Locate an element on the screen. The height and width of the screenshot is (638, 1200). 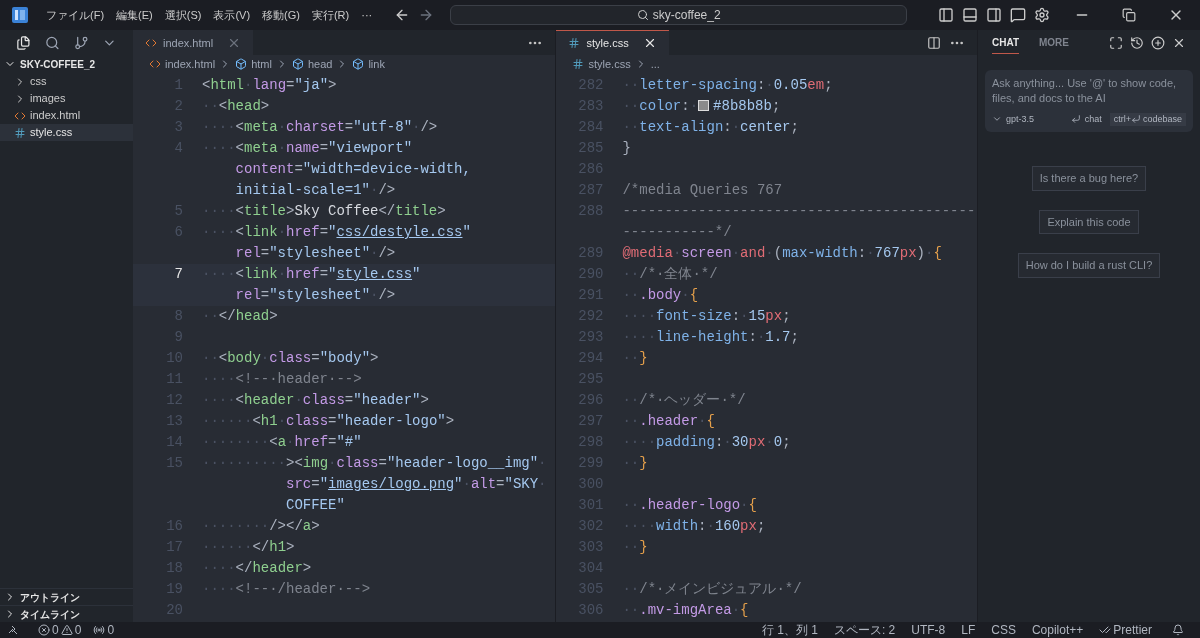
ports-indicator: 0 is located at coordinates (104, 629).